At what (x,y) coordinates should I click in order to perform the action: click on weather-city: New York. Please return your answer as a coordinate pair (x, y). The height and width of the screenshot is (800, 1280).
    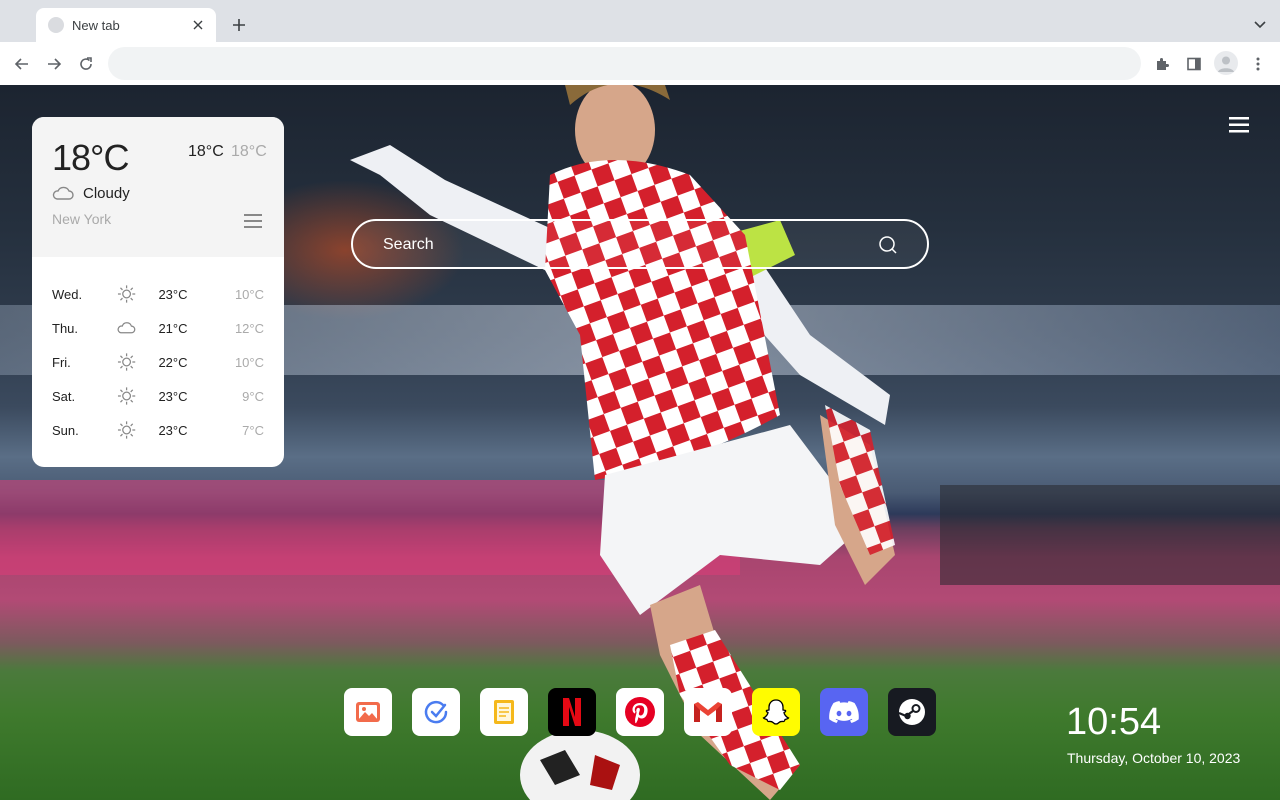
    Looking at the image, I should click on (82, 219).